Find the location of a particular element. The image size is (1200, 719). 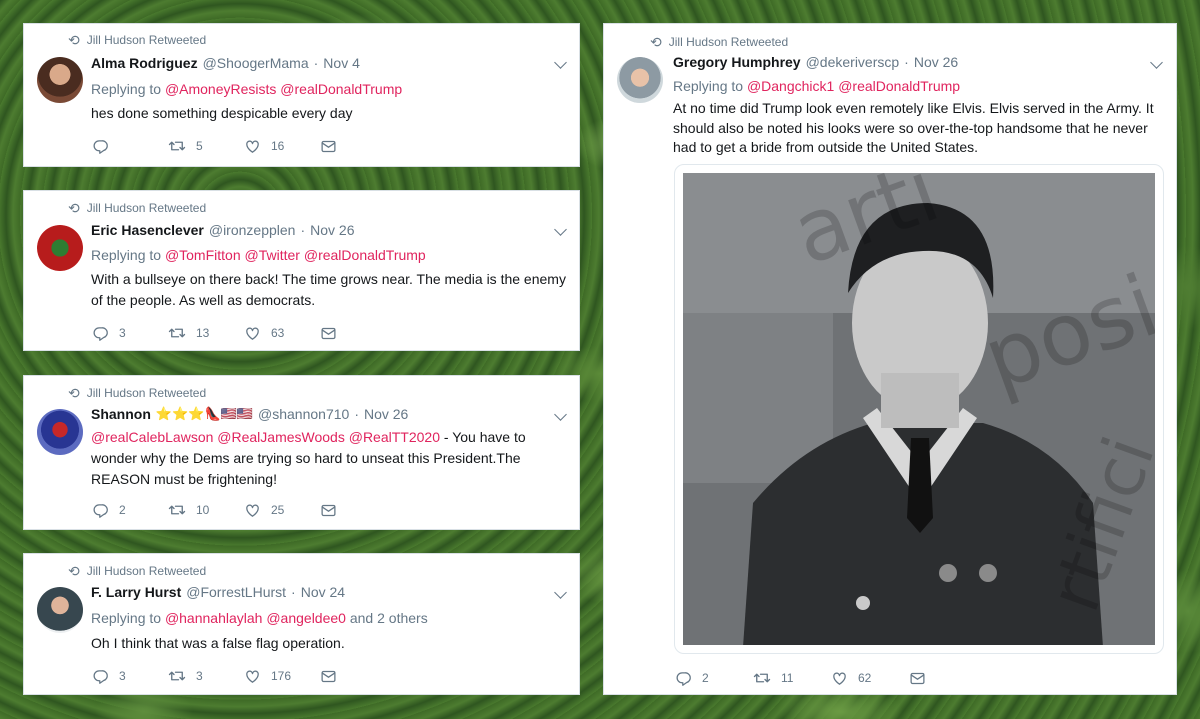

user-name: Gregory Humphrey is located at coordinates (737, 62).